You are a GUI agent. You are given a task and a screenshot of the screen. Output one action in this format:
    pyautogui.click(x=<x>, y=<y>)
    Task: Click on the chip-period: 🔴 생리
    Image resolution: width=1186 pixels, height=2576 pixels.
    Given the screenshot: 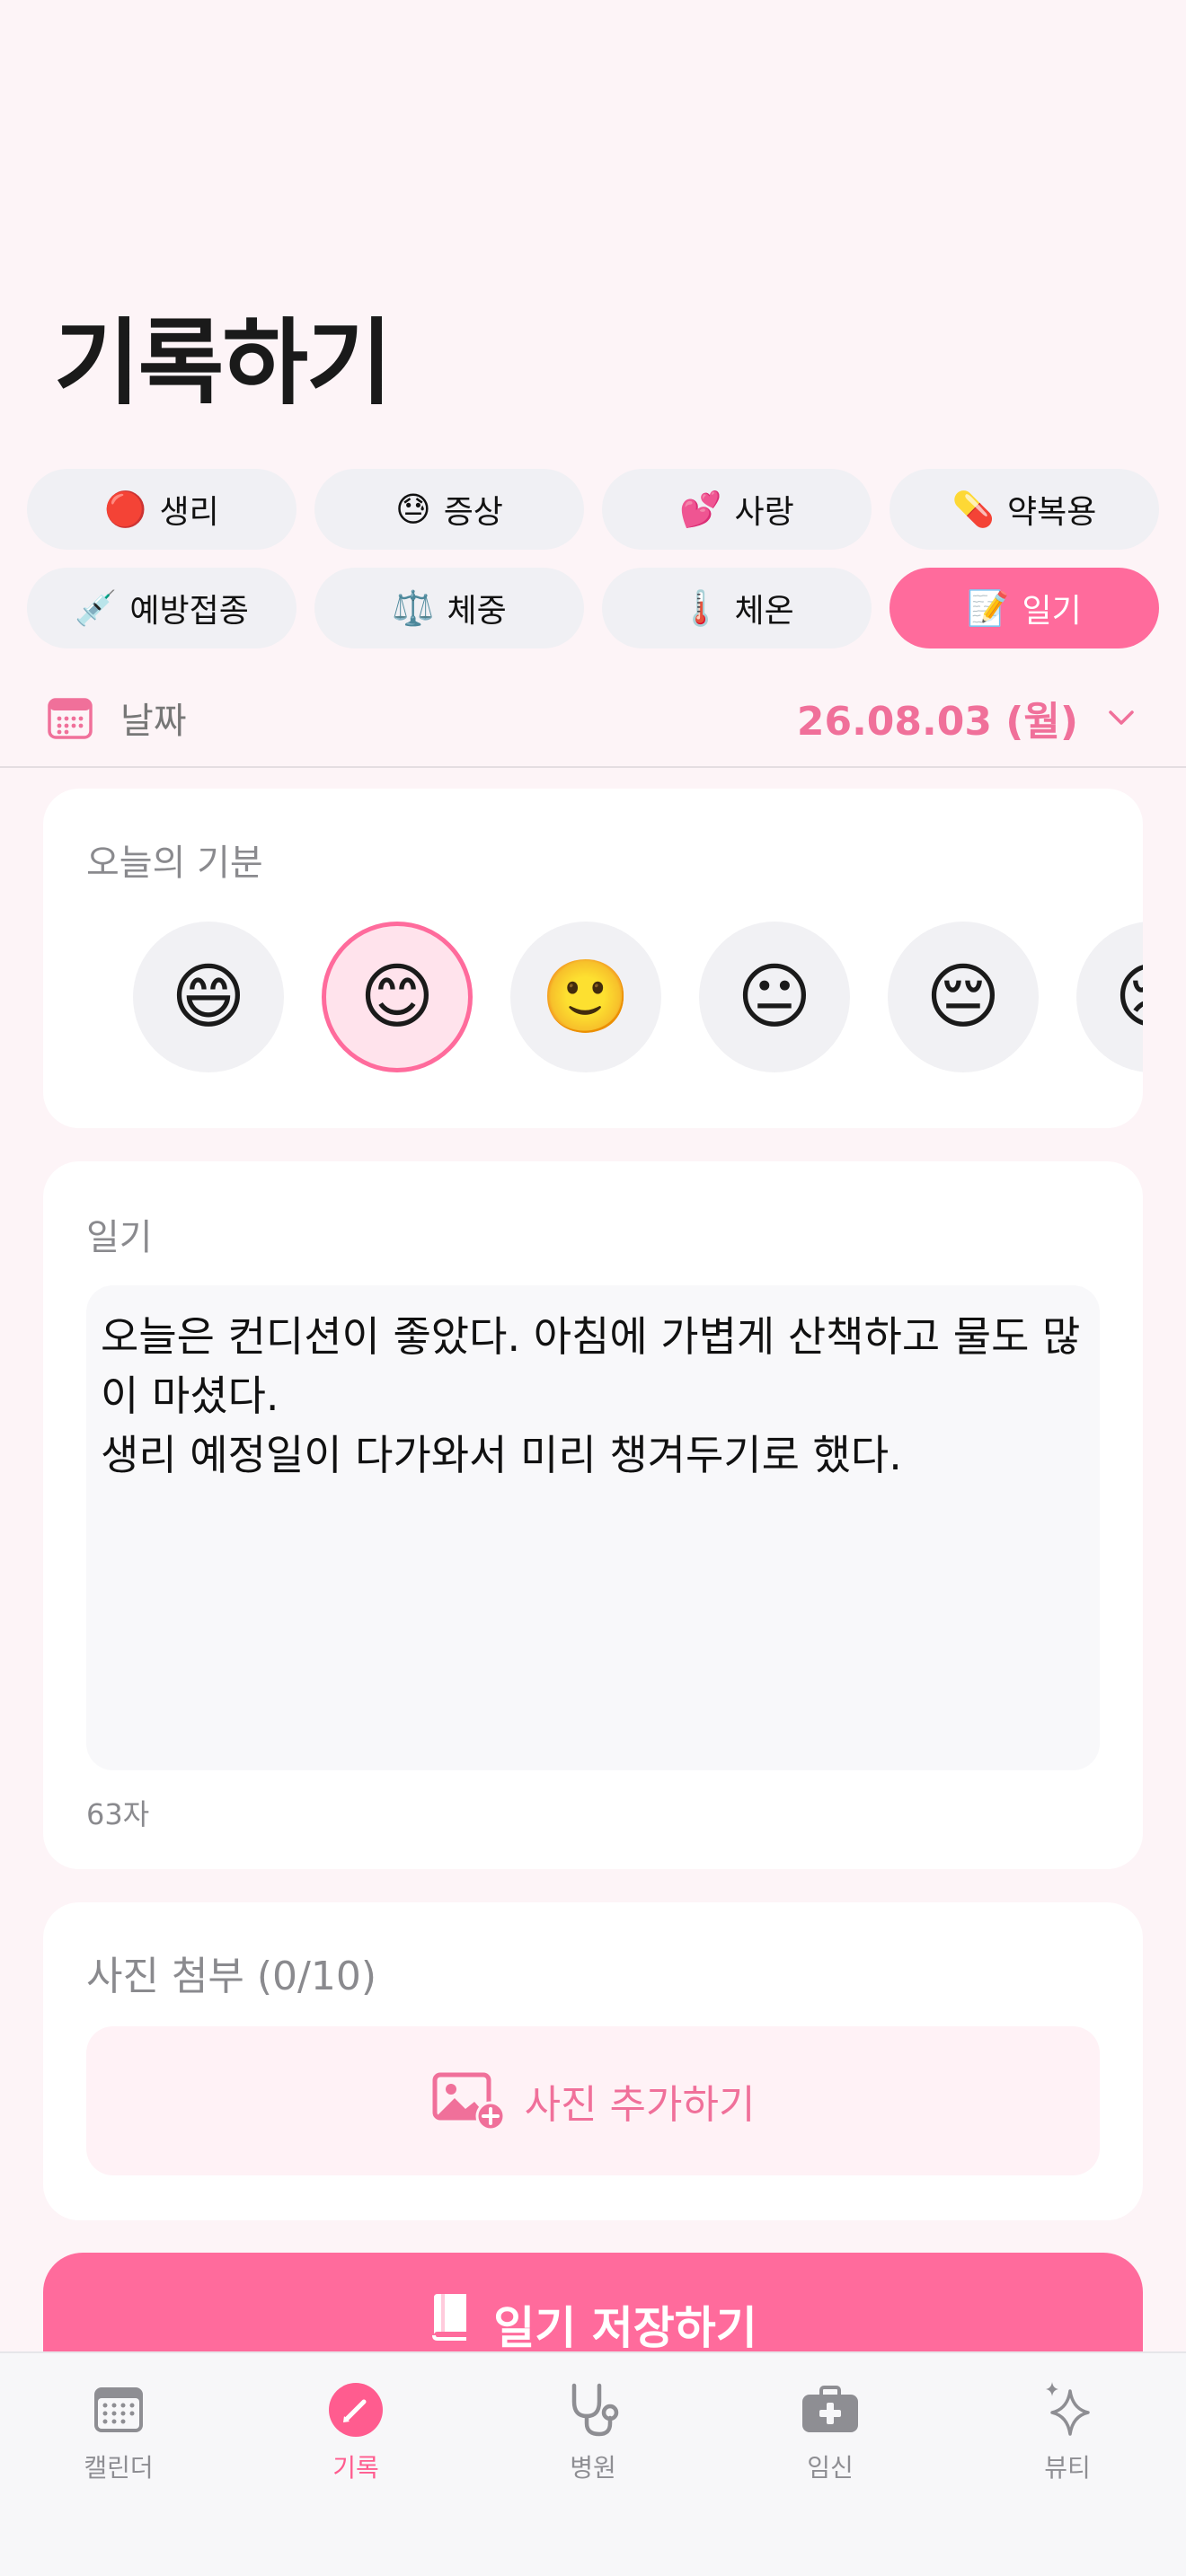 What is the action you would take?
    pyautogui.click(x=161, y=509)
    